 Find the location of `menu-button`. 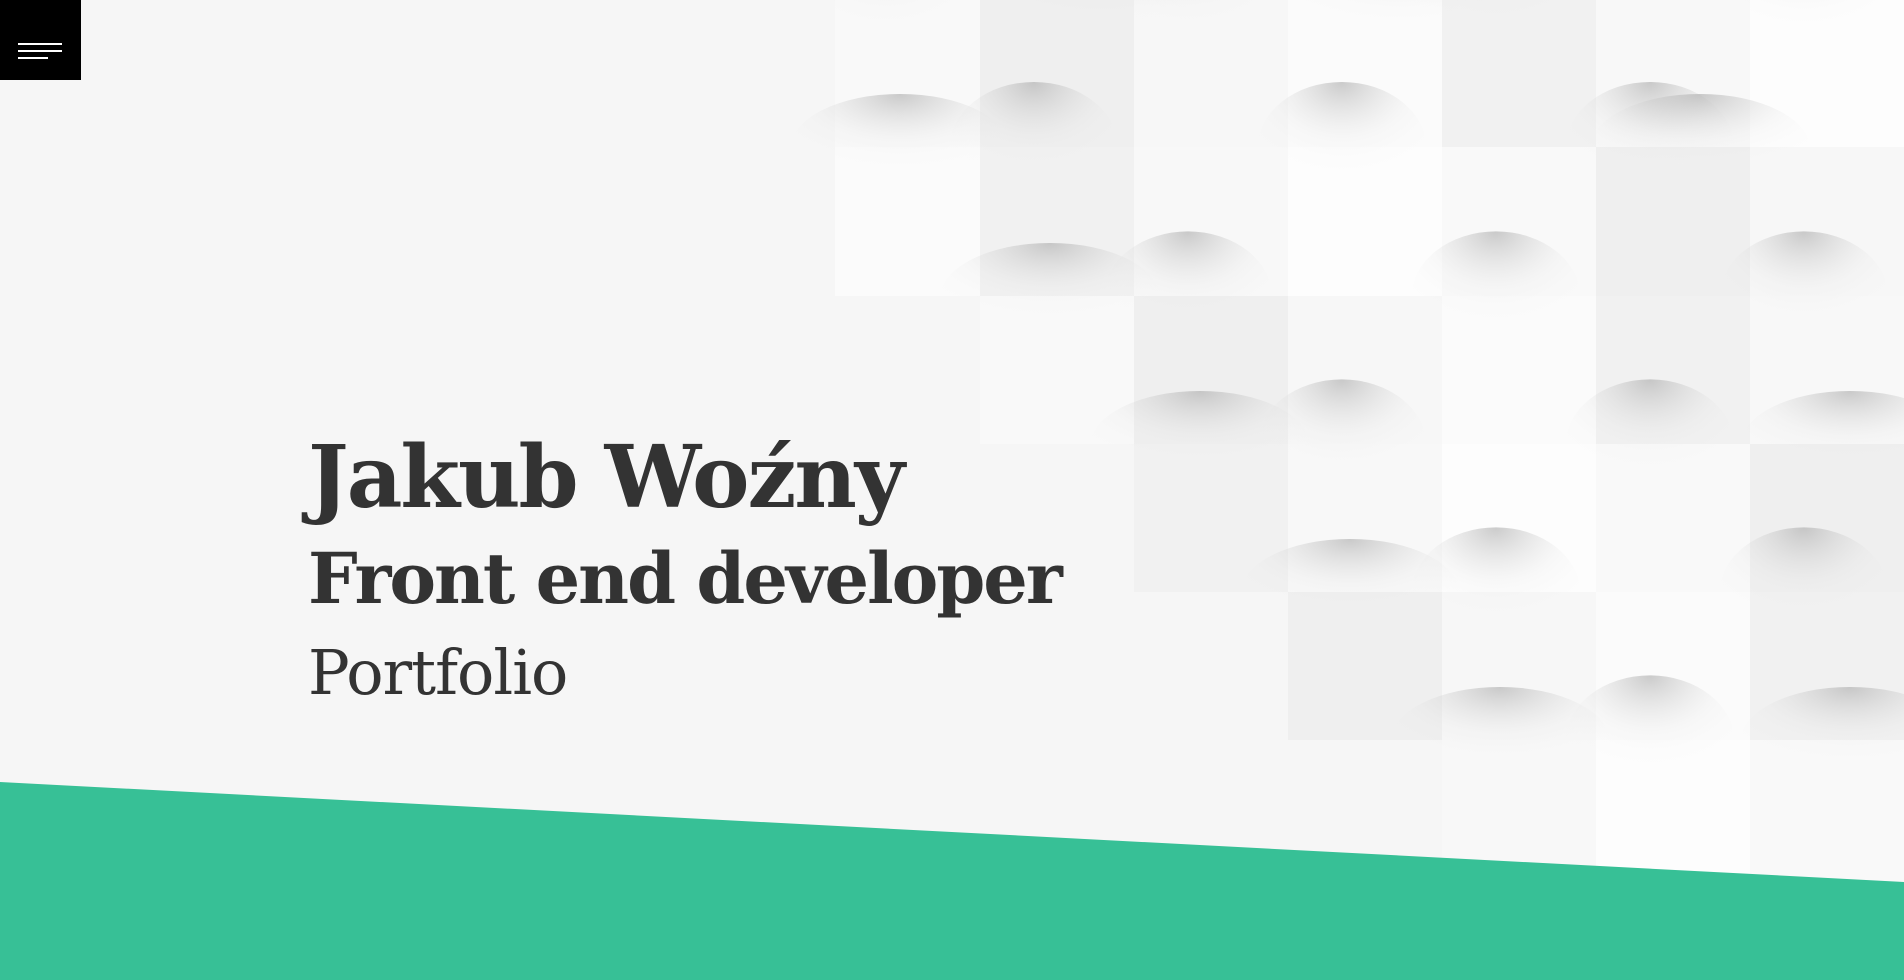

menu-button is located at coordinates (40, 40).